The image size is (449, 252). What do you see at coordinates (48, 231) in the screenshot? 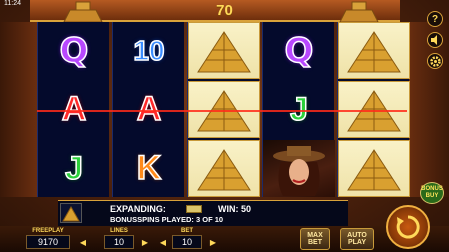
I see `freeplay-label: FREEPLAY` at bounding box center [48, 231].